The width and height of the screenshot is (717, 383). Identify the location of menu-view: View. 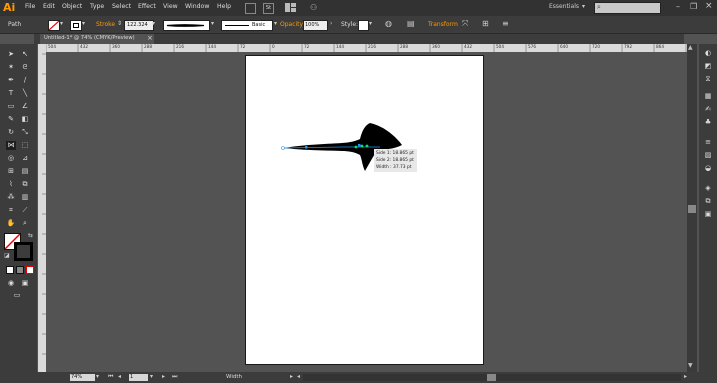
(170, 6).